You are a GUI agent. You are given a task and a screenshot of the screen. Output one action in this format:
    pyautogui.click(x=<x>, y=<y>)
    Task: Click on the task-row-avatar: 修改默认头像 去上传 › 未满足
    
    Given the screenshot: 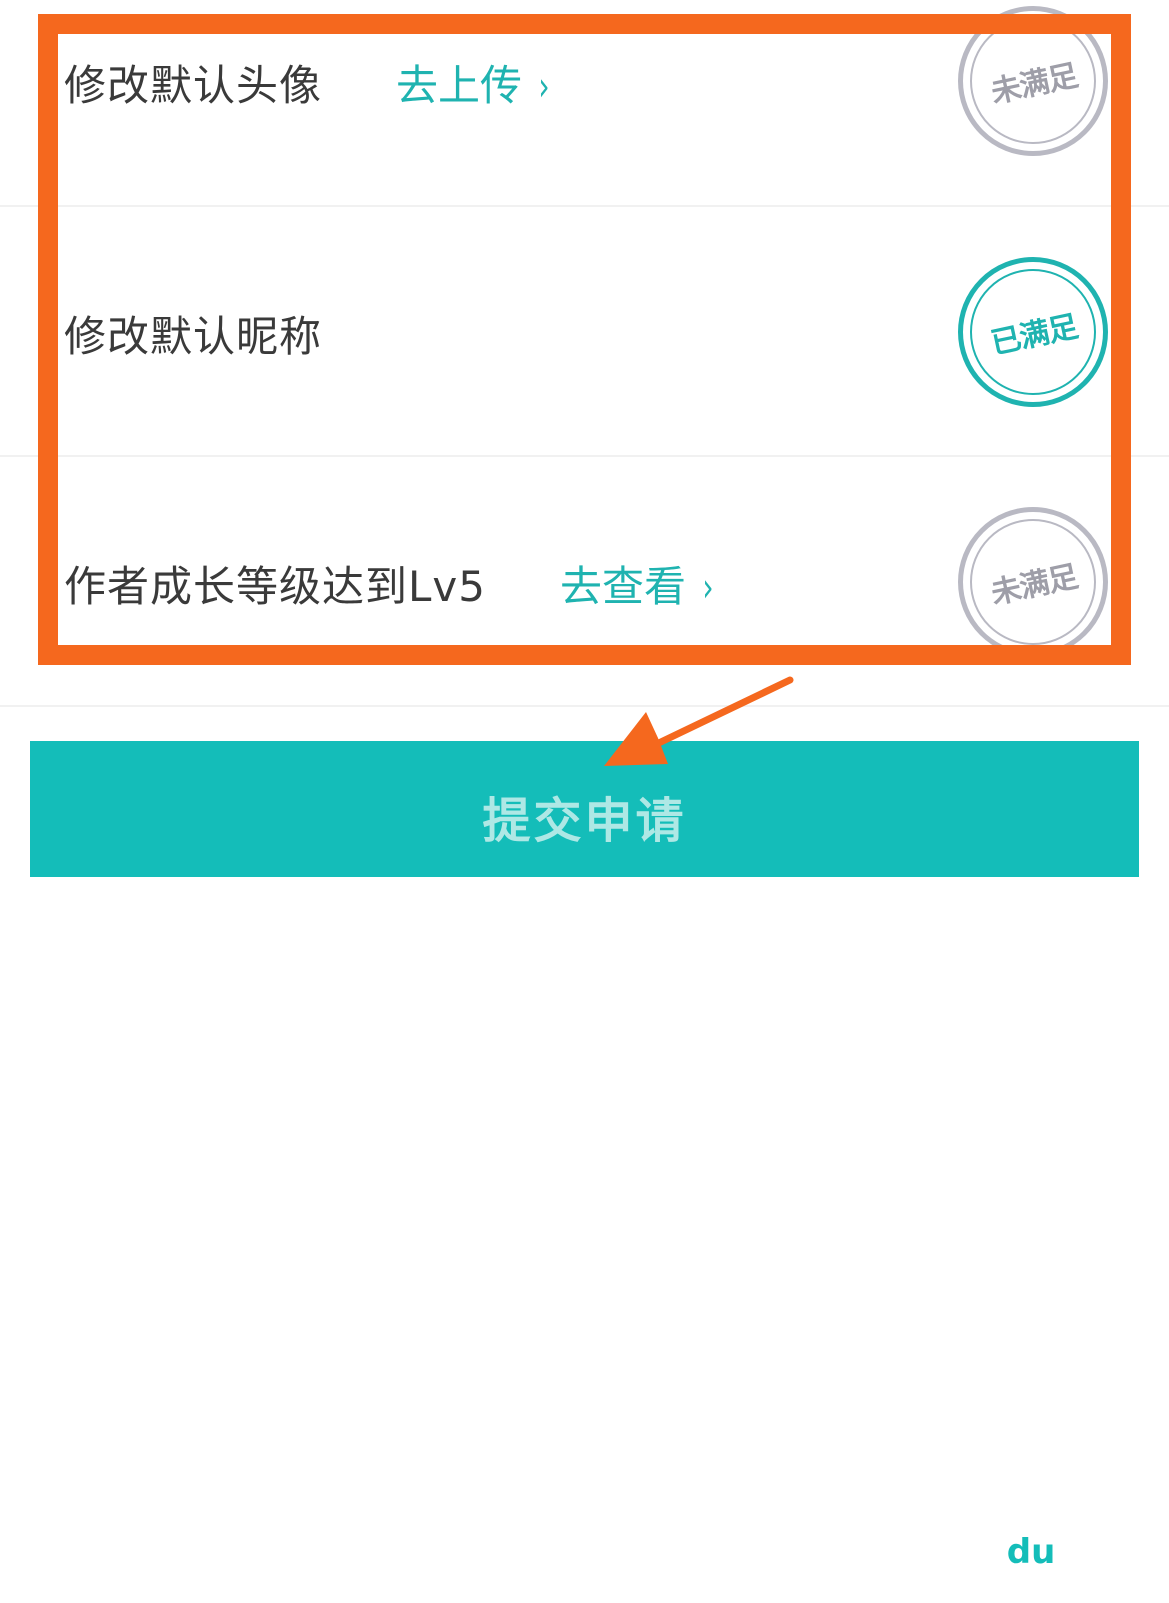 What is the action you would take?
    pyautogui.click(x=584, y=103)
    